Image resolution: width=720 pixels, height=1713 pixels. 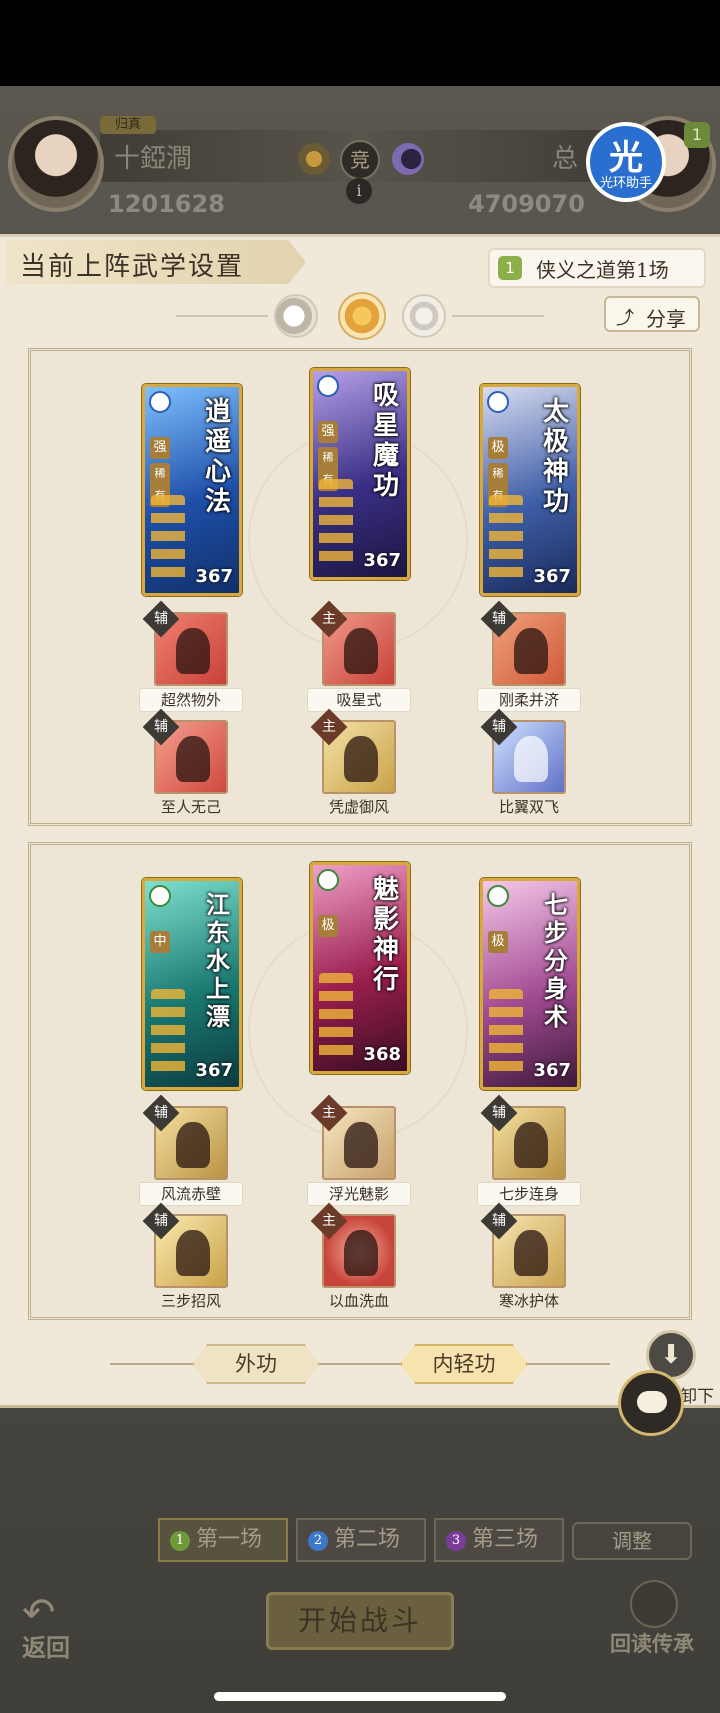 What do you see at coordinates (318, 1541) in the screenshot?
I see `battle-number-badge: 2` at bounding box center [318, 1541].